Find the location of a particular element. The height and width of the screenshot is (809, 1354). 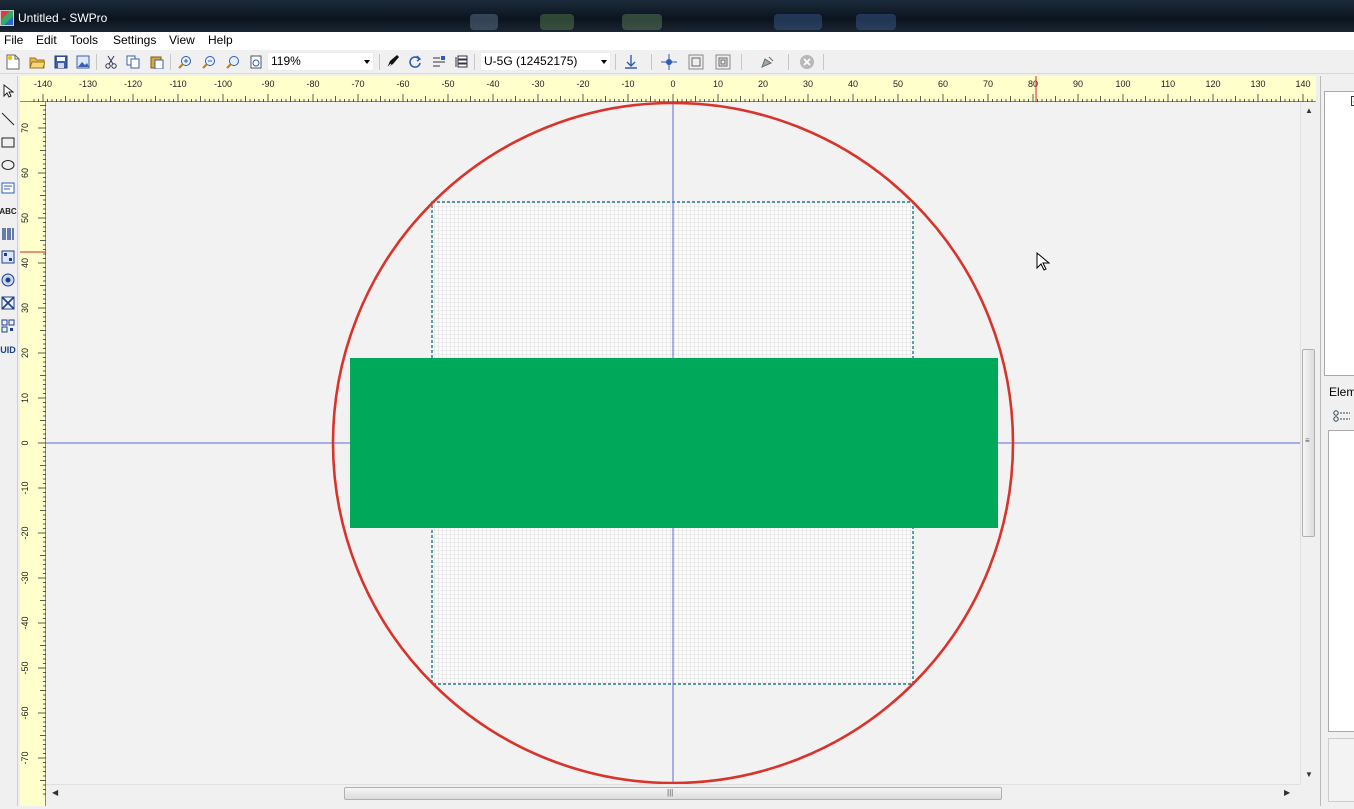

open-icon is located at coordinates (37, 62).